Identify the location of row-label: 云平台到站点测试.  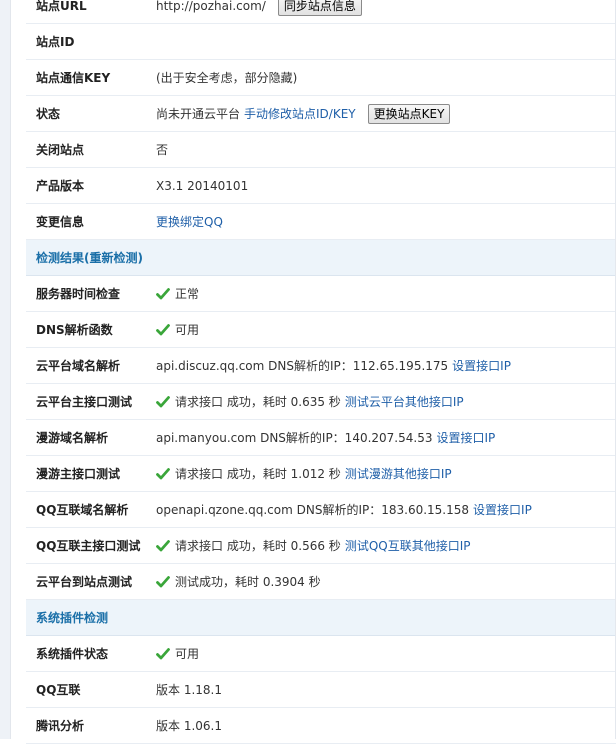
(84, 582).